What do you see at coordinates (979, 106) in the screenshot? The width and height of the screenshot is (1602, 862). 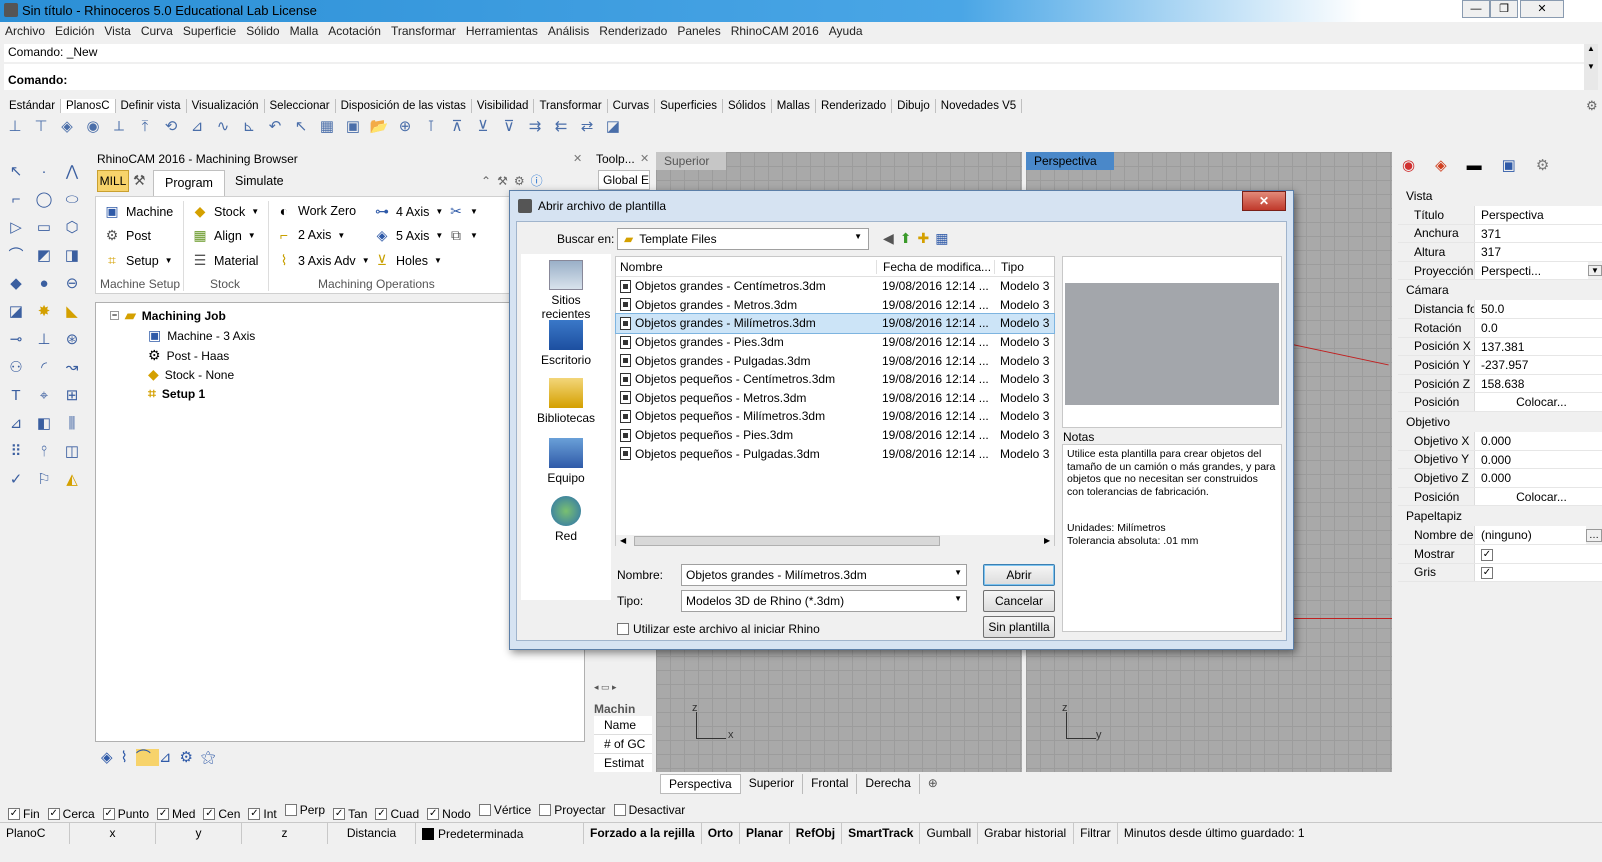 I see `tab-novedades: Novedades V5` at bounding box center [979, 106].